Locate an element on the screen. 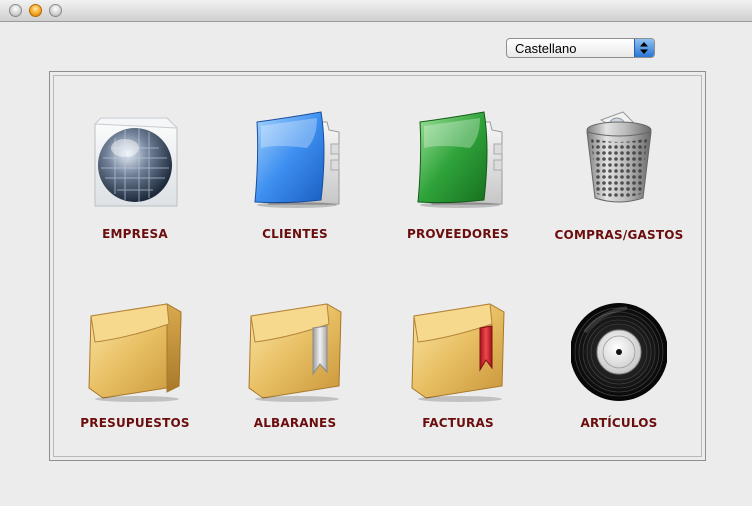 The width and height of the screenshot is (752, 506). module-label: PROVEEDORES is located at coordinates (458, 234).